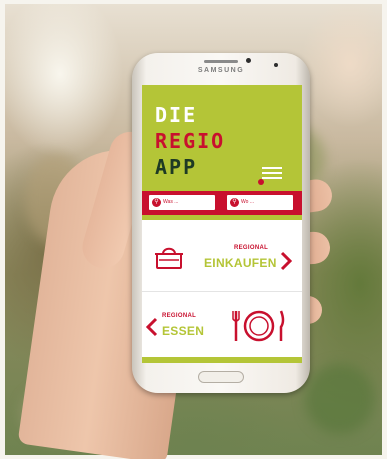 The width and height of the screenshot is (387, 459). I want to click on phone-brand: SAMSUNG, so click(221, 70).